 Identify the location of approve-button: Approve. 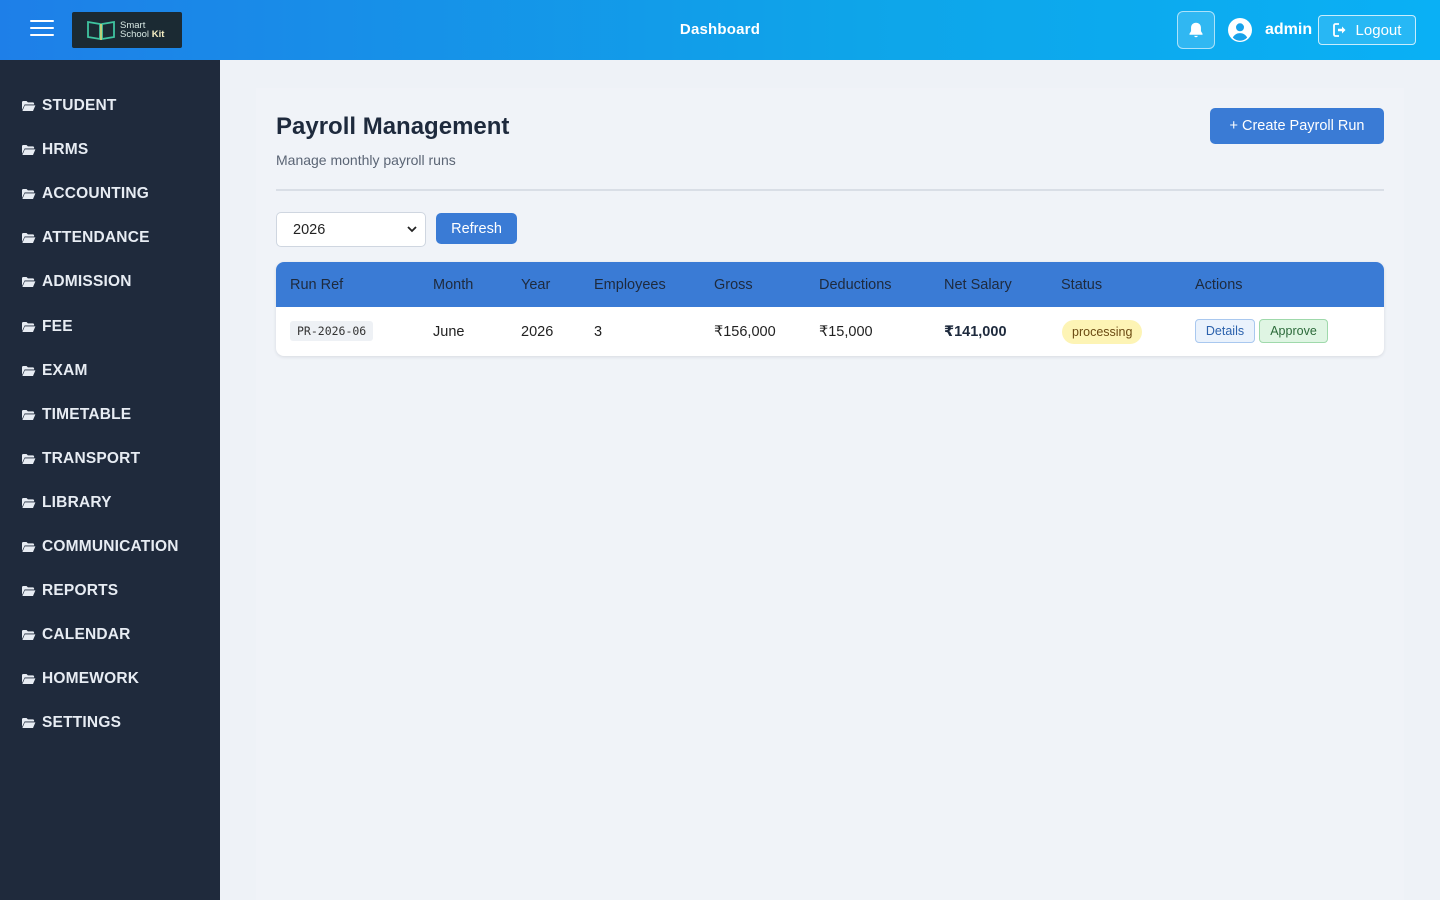
(1293, 331).